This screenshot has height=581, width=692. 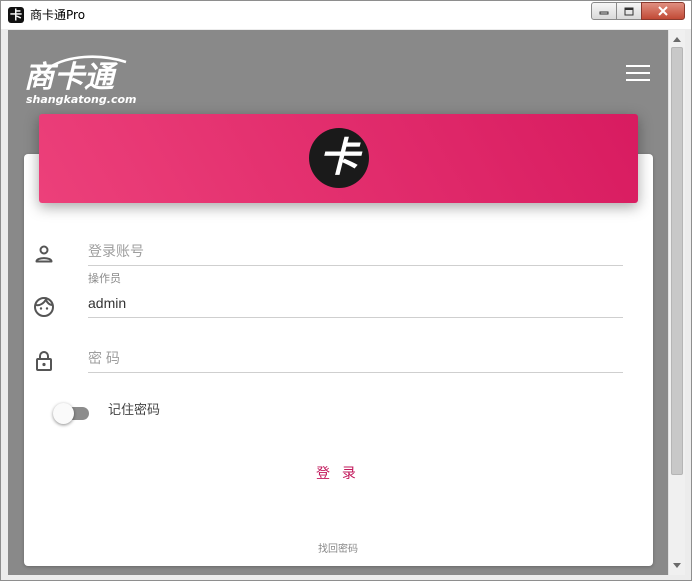 What do you see at coordinates (355, 358) in the screenshot?
I see `password-input` at bounding box center [355, 358].